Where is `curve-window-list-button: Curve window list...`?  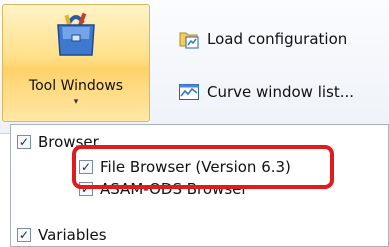
curve-window-list-button: Curve window list... is located at coordinates (266, 92).